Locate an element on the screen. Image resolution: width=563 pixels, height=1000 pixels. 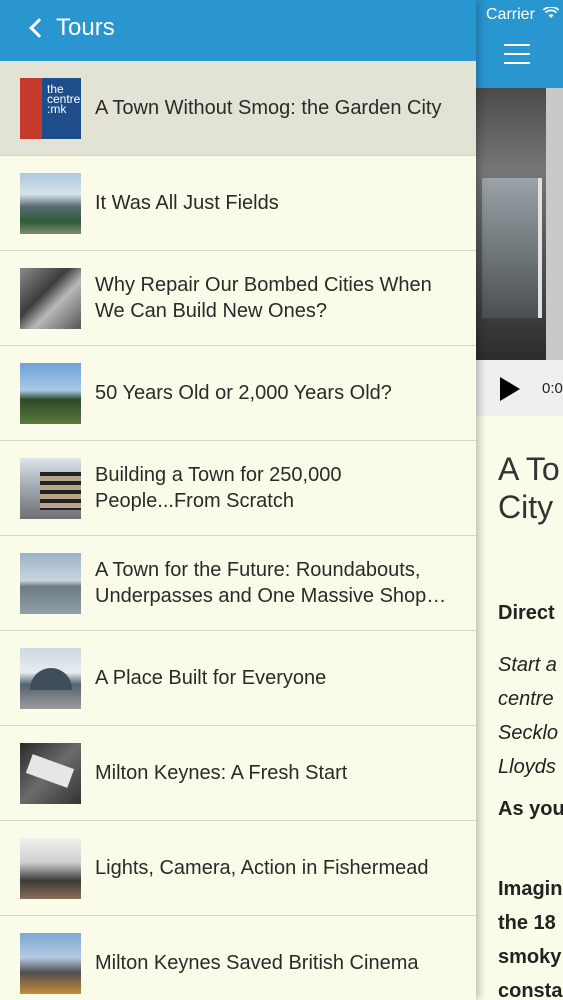
directions-heading: Direct is located at coordinates (526, 613).